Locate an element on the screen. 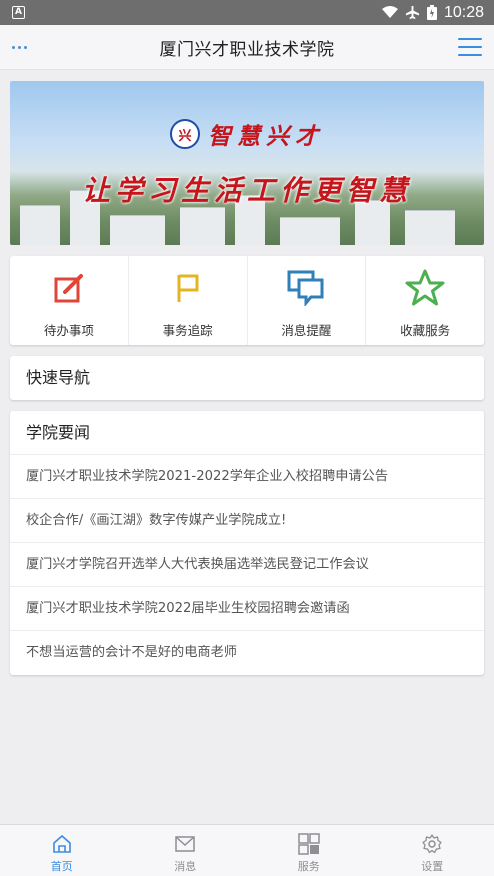 The image size is (494, 876). news-item: 不想当运营的会计不是好的电商老师 is located at coordinates (247, 653).